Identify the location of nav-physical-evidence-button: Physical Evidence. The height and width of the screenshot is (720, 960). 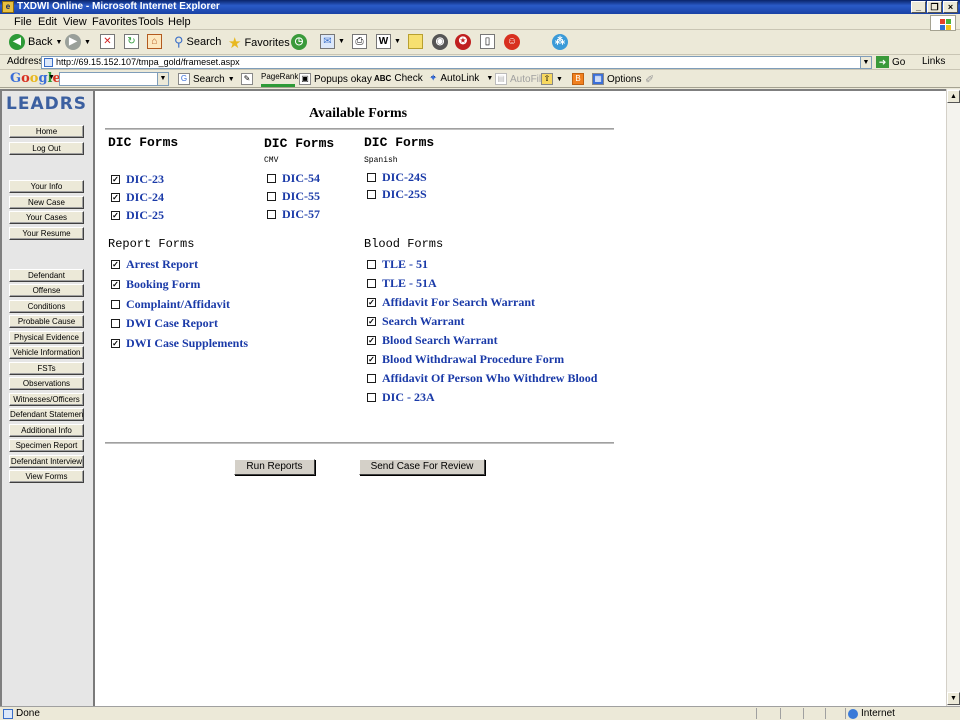
(46, 337).